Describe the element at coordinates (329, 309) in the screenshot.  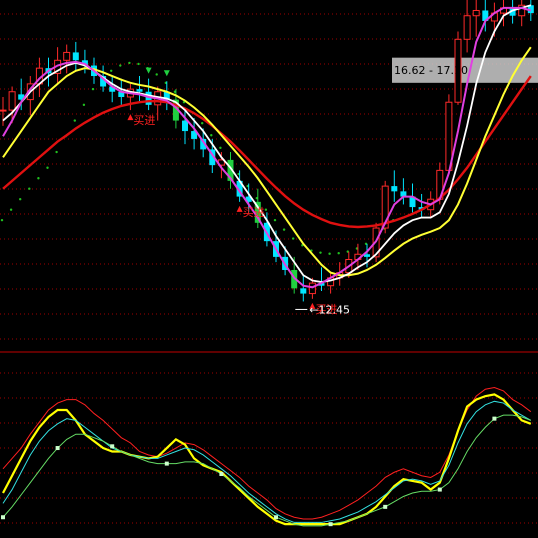
I see `low-marker-label: ←12.45` at that location.